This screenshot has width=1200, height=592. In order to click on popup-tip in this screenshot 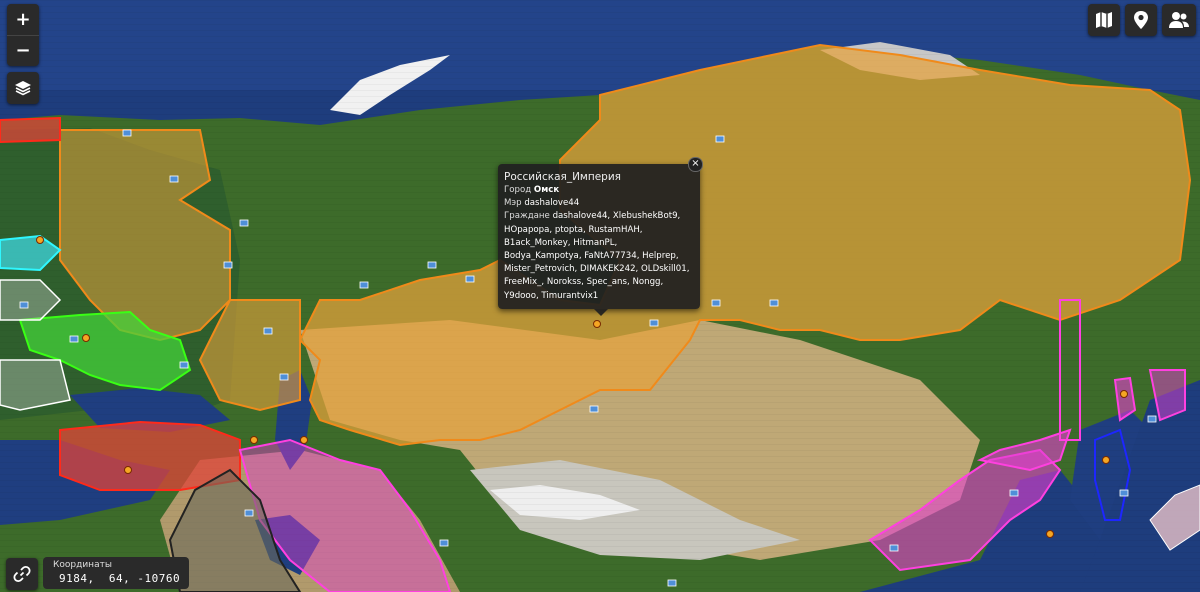, I will do `click(601, 312)`.